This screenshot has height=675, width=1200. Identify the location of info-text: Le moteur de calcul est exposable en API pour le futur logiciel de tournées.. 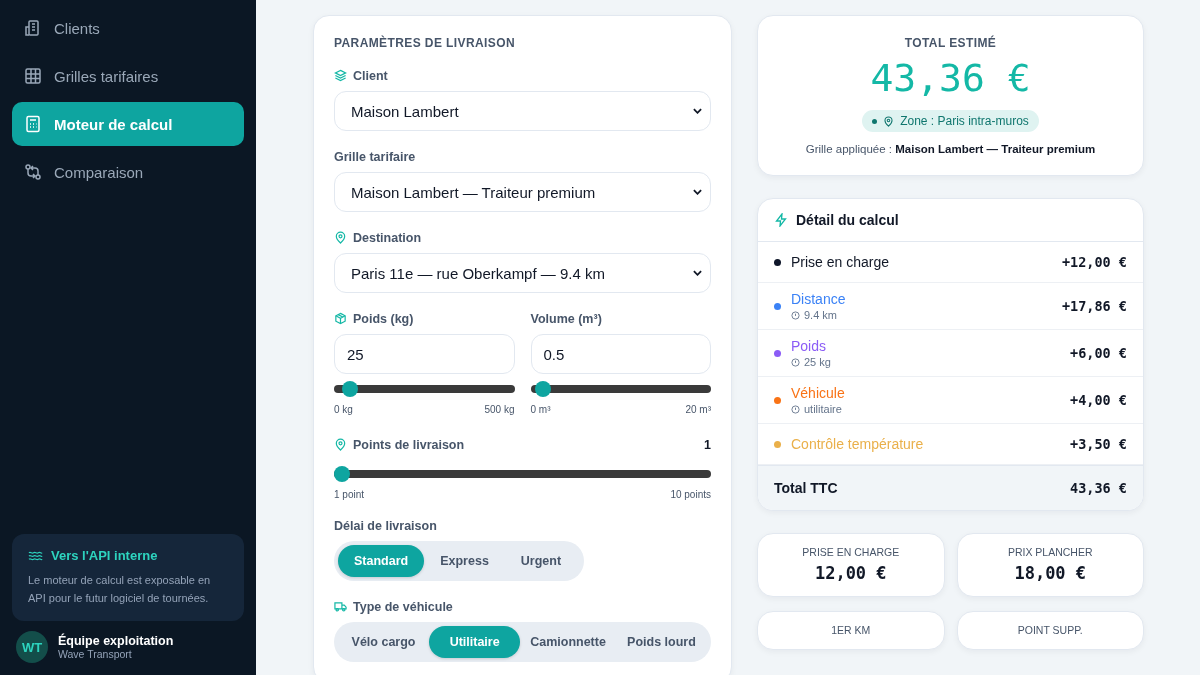
(120, 589).